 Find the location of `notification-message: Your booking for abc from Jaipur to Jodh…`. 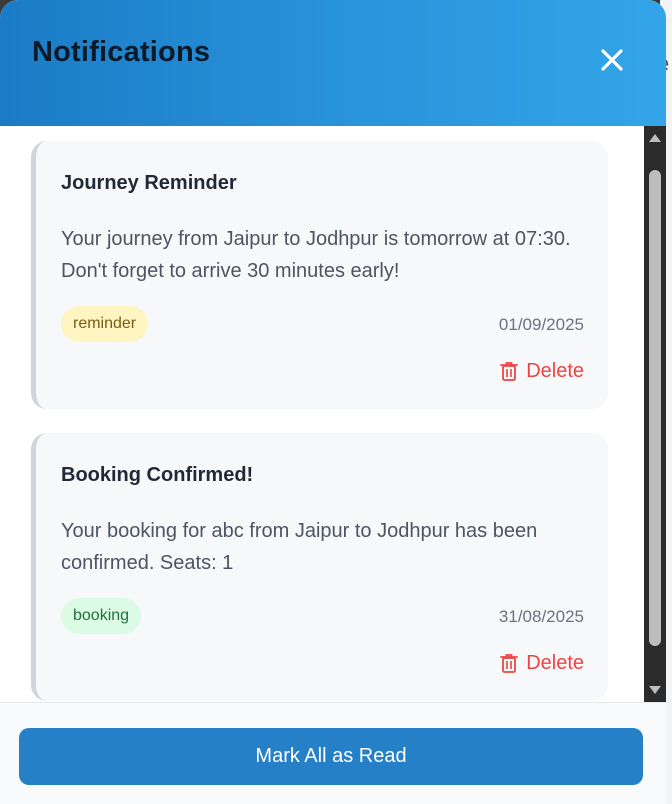

notification-message: Your booking for abc from Jaipur to Jodh… is located at coordinates (299, 547).